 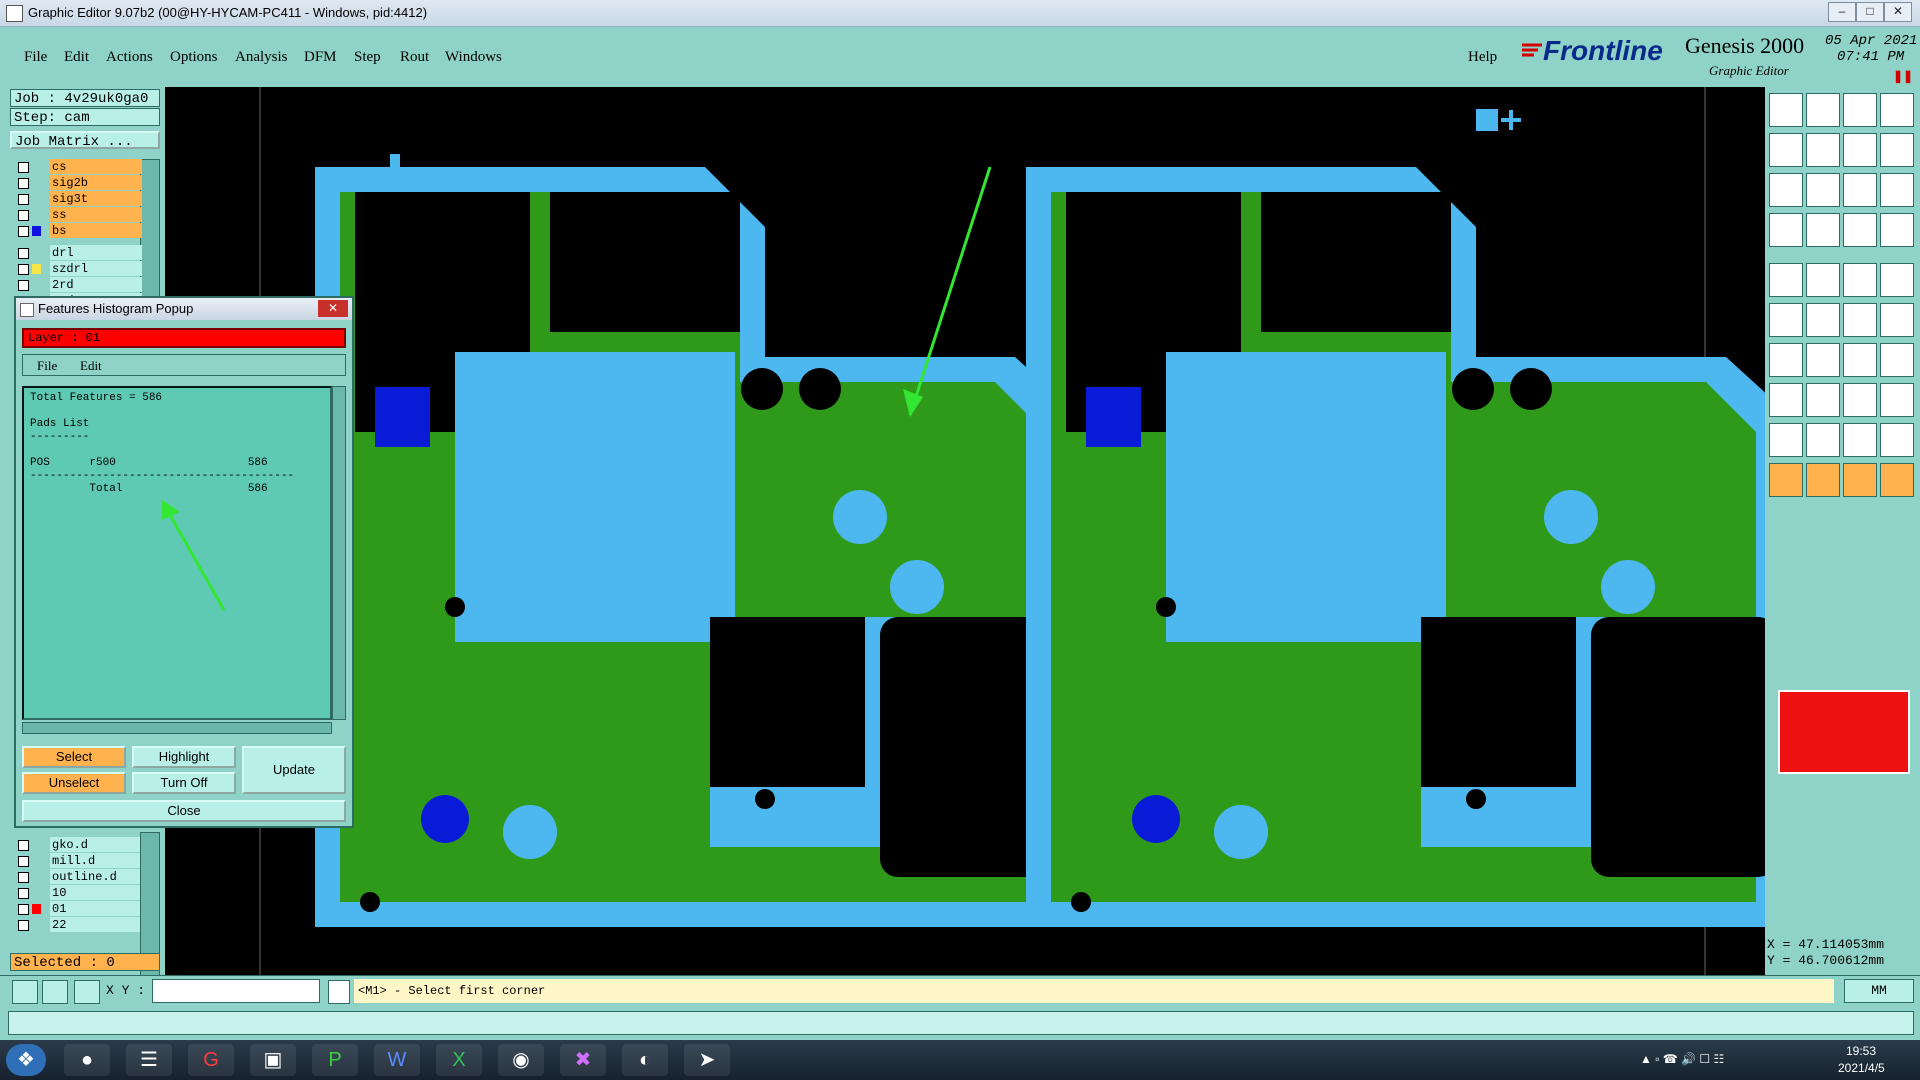 I want to click on close-window-button: ✕, so click(x=1898, y=12).